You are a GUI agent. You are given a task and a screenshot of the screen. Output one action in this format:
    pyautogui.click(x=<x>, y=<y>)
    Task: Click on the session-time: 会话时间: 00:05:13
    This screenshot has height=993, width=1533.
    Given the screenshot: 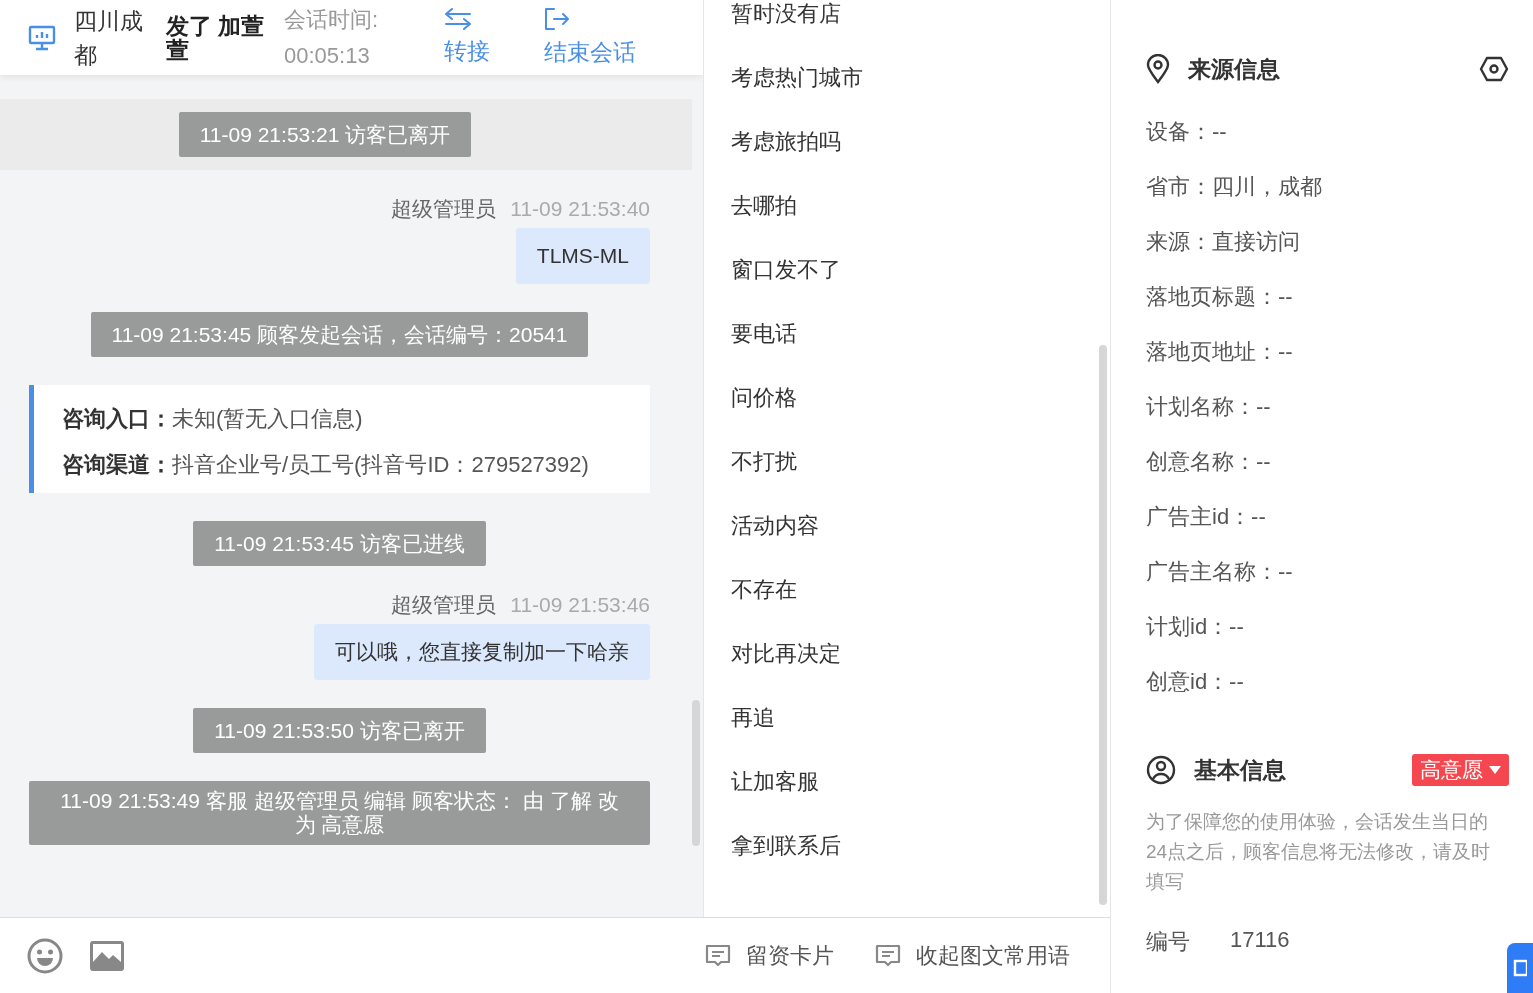 What is the action you would take?
    pyautogui.click(x=332, y=37)
    